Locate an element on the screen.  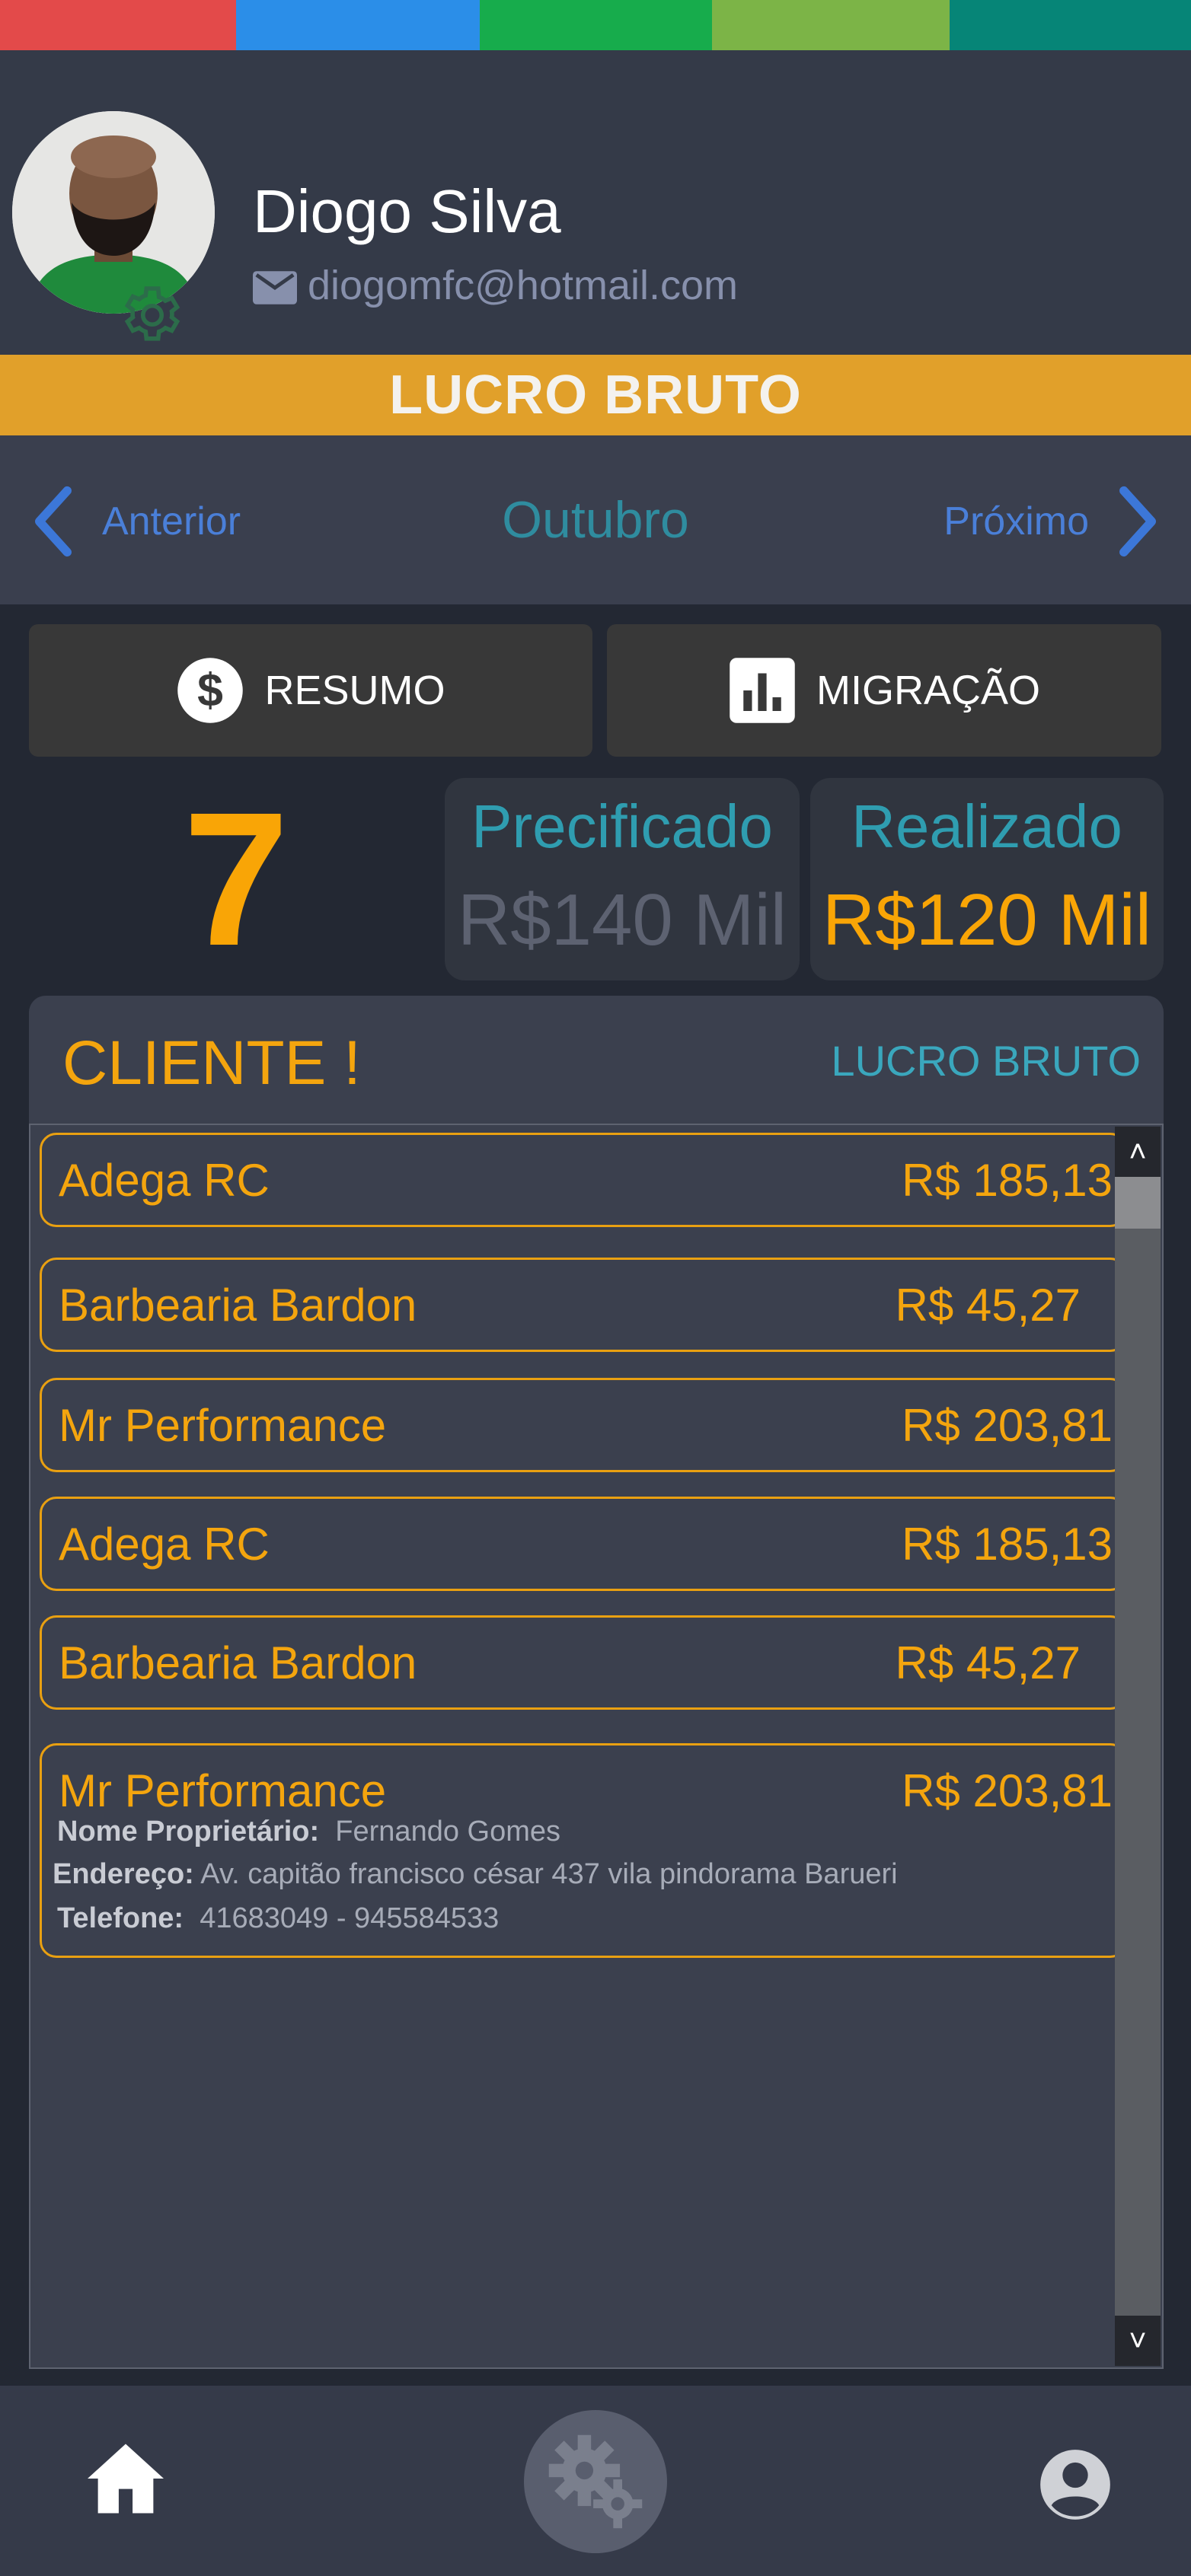
phone-detail: Telefone: 41683049 - 945584533 is located at coordinates (278, 1918).